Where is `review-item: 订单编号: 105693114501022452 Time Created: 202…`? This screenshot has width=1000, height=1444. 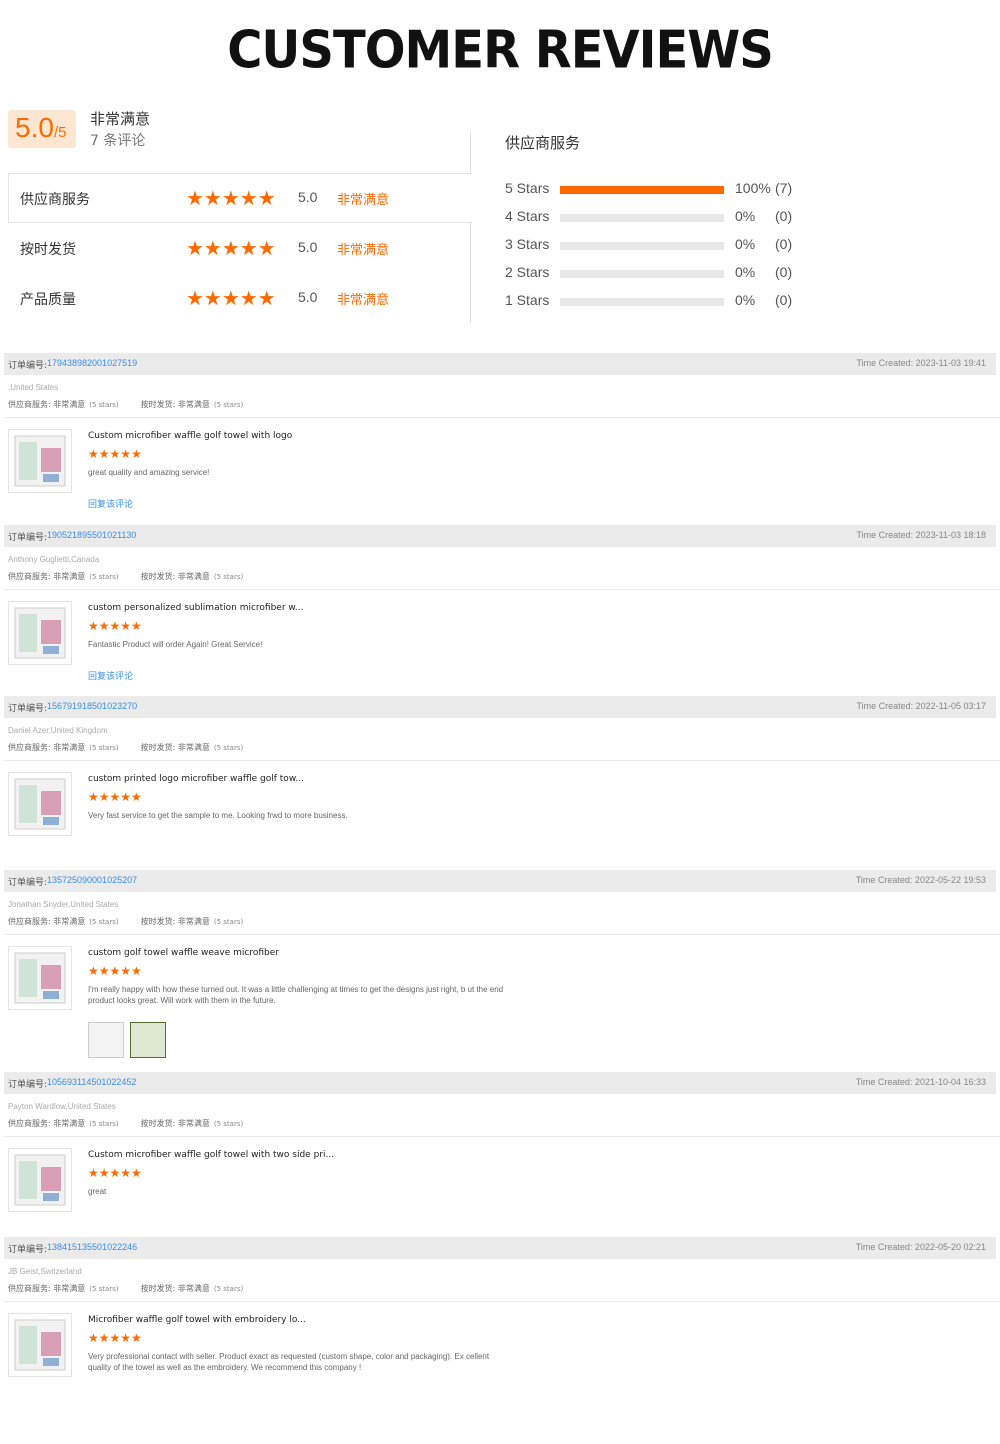 review-item: 订单编号: 105693114501022452 Time Created: 202… is located at coordinates (500, 1154).